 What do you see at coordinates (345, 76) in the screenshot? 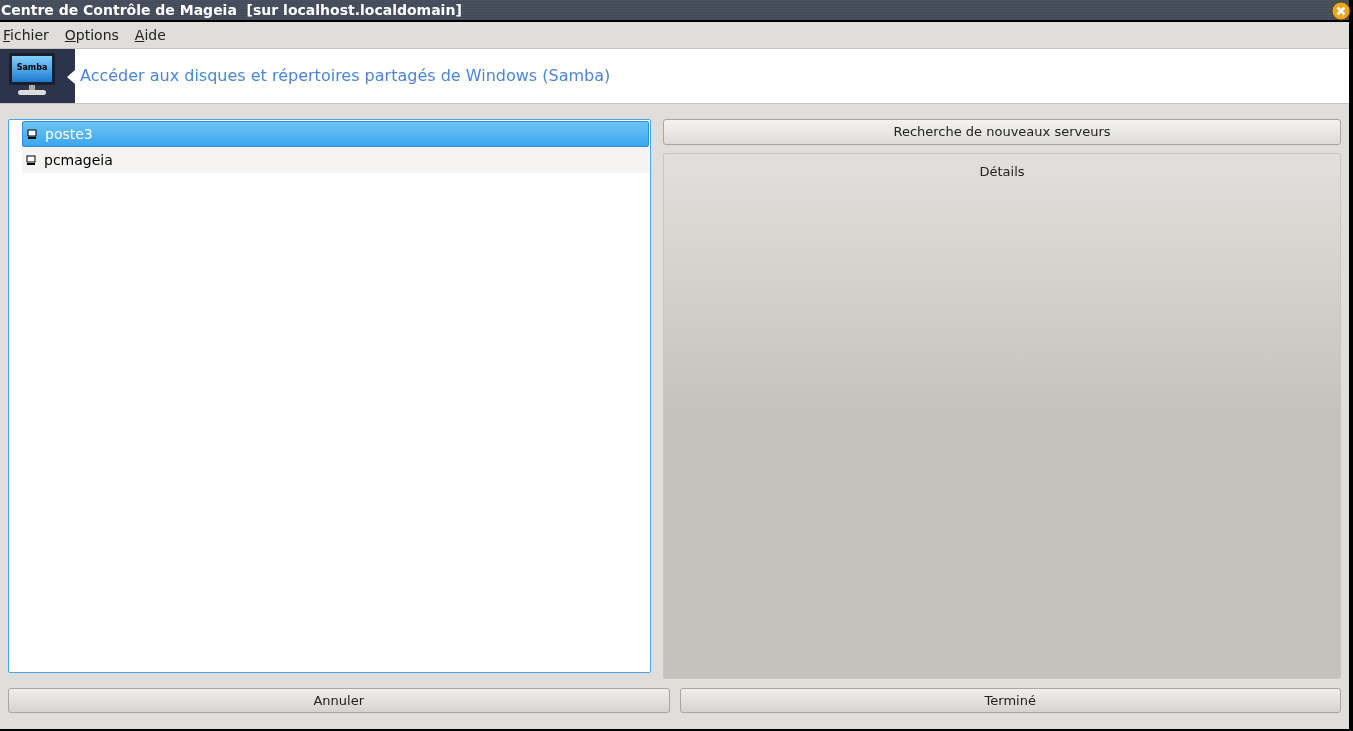
I see `banner-title: Accéder aux disques et répertoires partagés de Windows (Samba)` at bounding box center [345, 76].